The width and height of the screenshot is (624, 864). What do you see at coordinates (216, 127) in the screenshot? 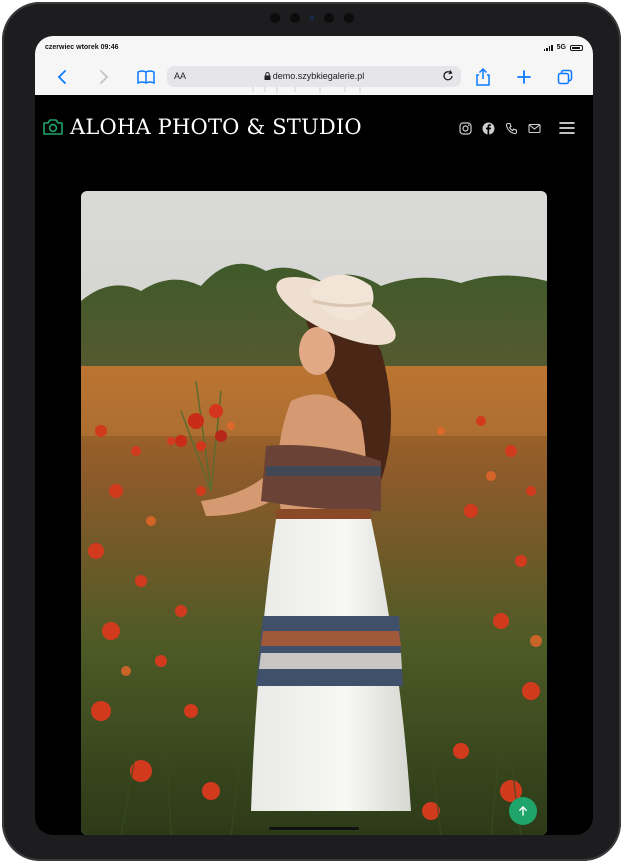
I see `brand-name: ALOHA PHOTO & STUDIO` at bounding box center [216, 127].